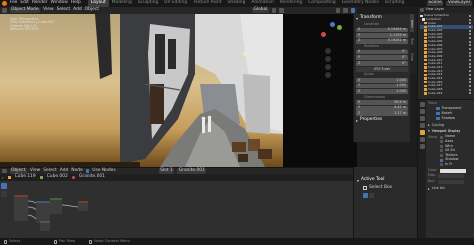 Image resolution: width=474 pixels, height=245 pixels. Describe the element at coordinates (50, 170) in the screenshot. I see `node-menu-select: Select` at that location.